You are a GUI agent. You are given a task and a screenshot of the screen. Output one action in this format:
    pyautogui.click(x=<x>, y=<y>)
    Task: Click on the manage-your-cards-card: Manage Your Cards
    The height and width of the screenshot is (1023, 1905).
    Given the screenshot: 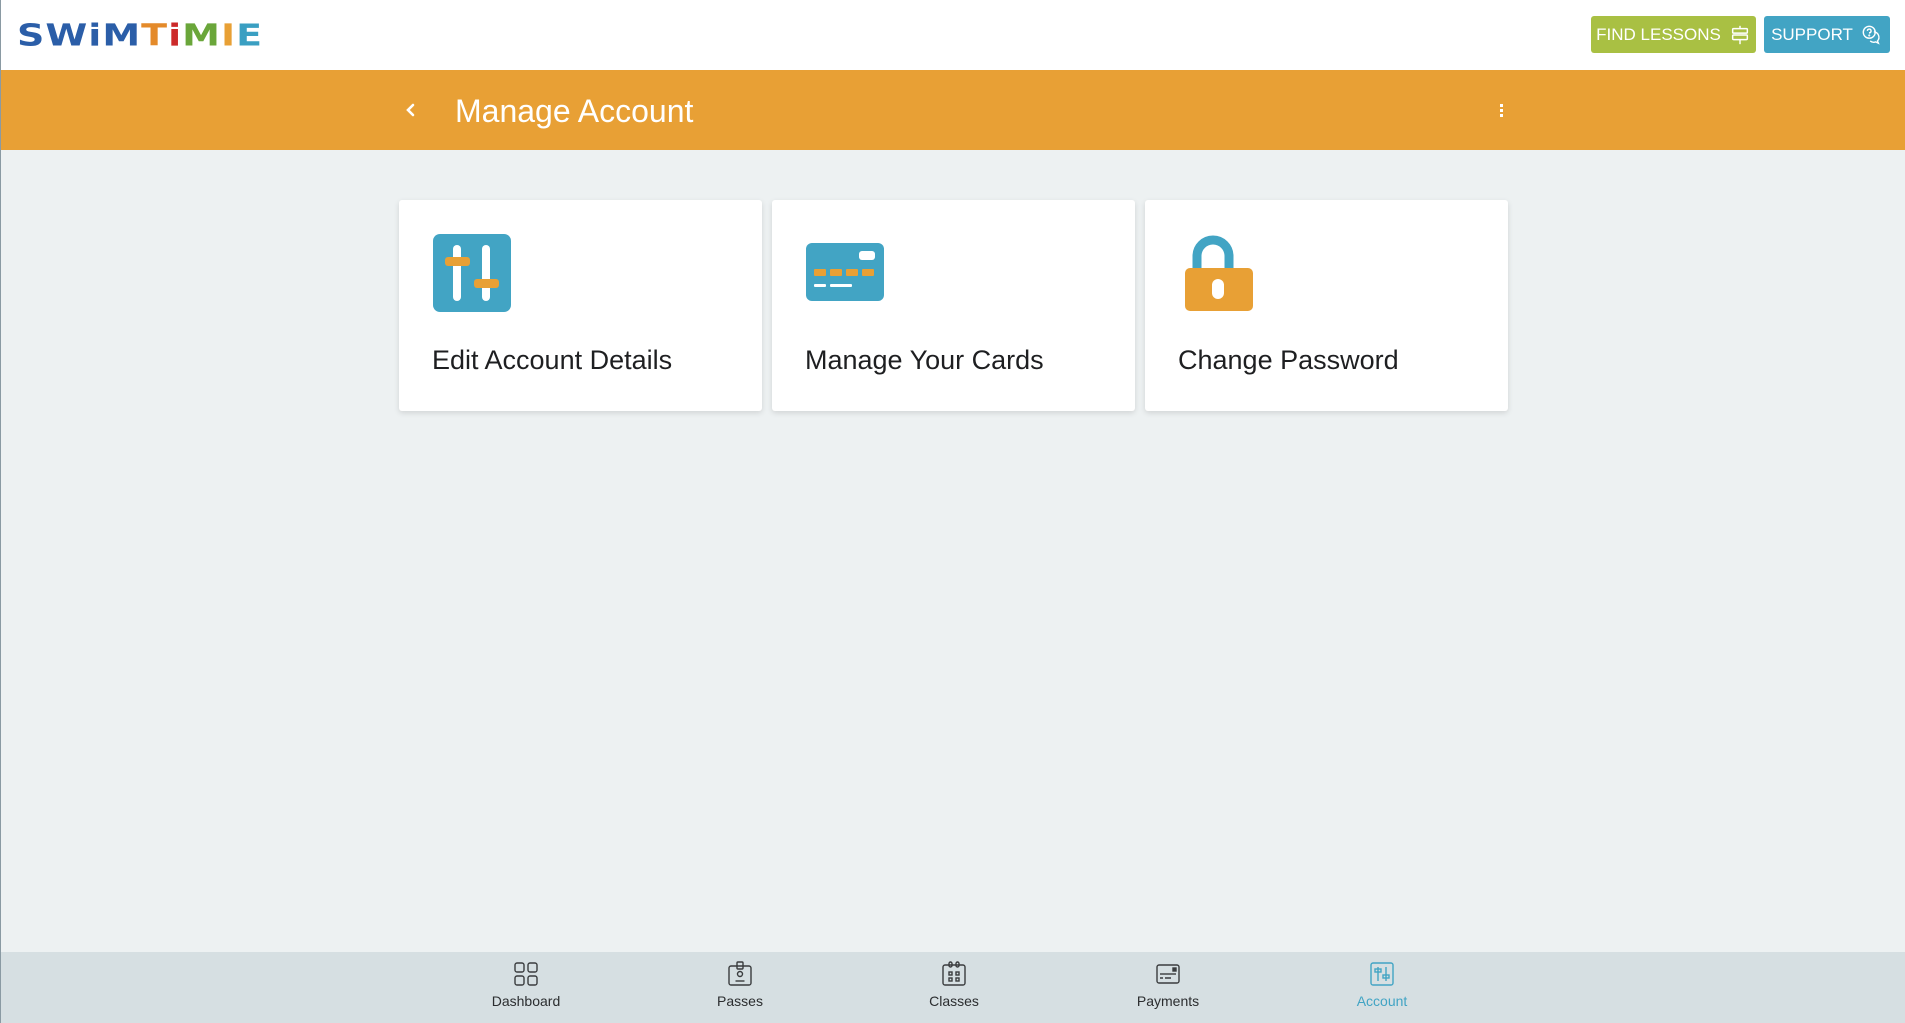 What is the action you would take?
    pyautogui.click(x=953, y=305)
    